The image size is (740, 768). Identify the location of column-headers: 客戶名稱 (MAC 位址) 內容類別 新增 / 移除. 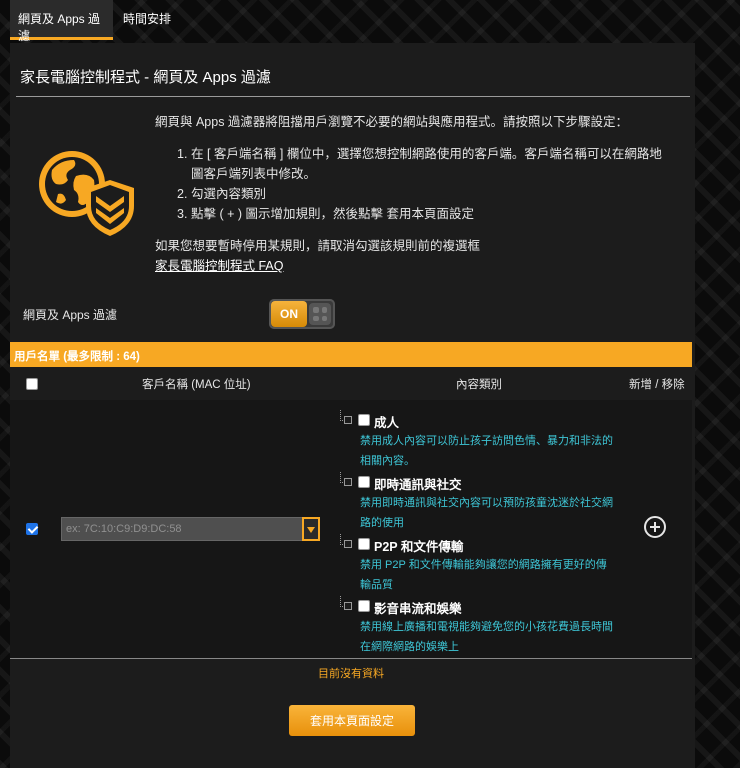
(351, 383).